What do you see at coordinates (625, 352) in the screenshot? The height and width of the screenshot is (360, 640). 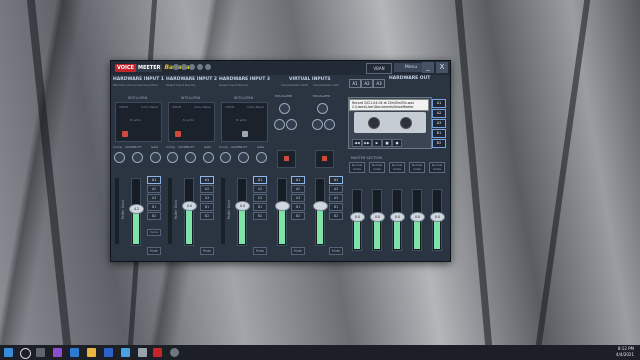 I see `clock: 8:12 PM 4/4/2021` at bounding box center [625, 352].